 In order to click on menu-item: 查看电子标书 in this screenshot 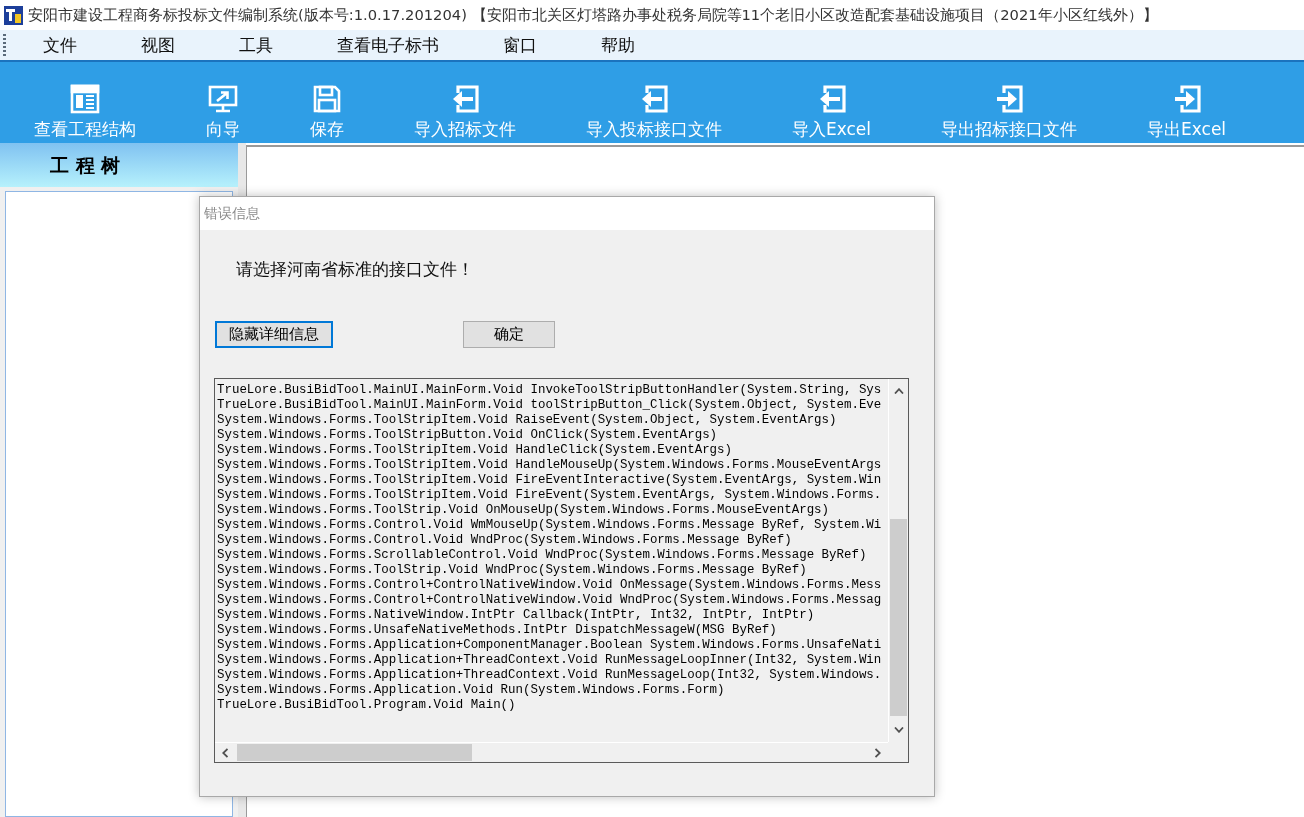, I will do `click(388, 45)`.